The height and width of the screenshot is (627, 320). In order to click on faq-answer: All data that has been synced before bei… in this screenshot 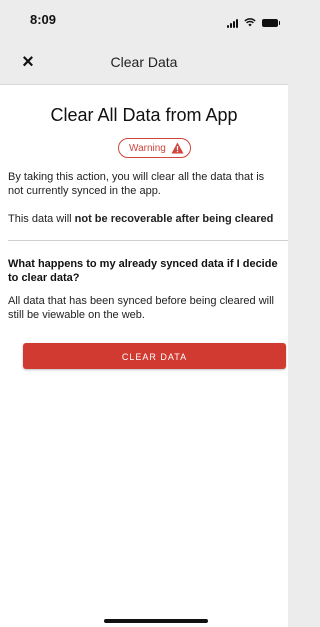, I will do `click(141, 308)`.